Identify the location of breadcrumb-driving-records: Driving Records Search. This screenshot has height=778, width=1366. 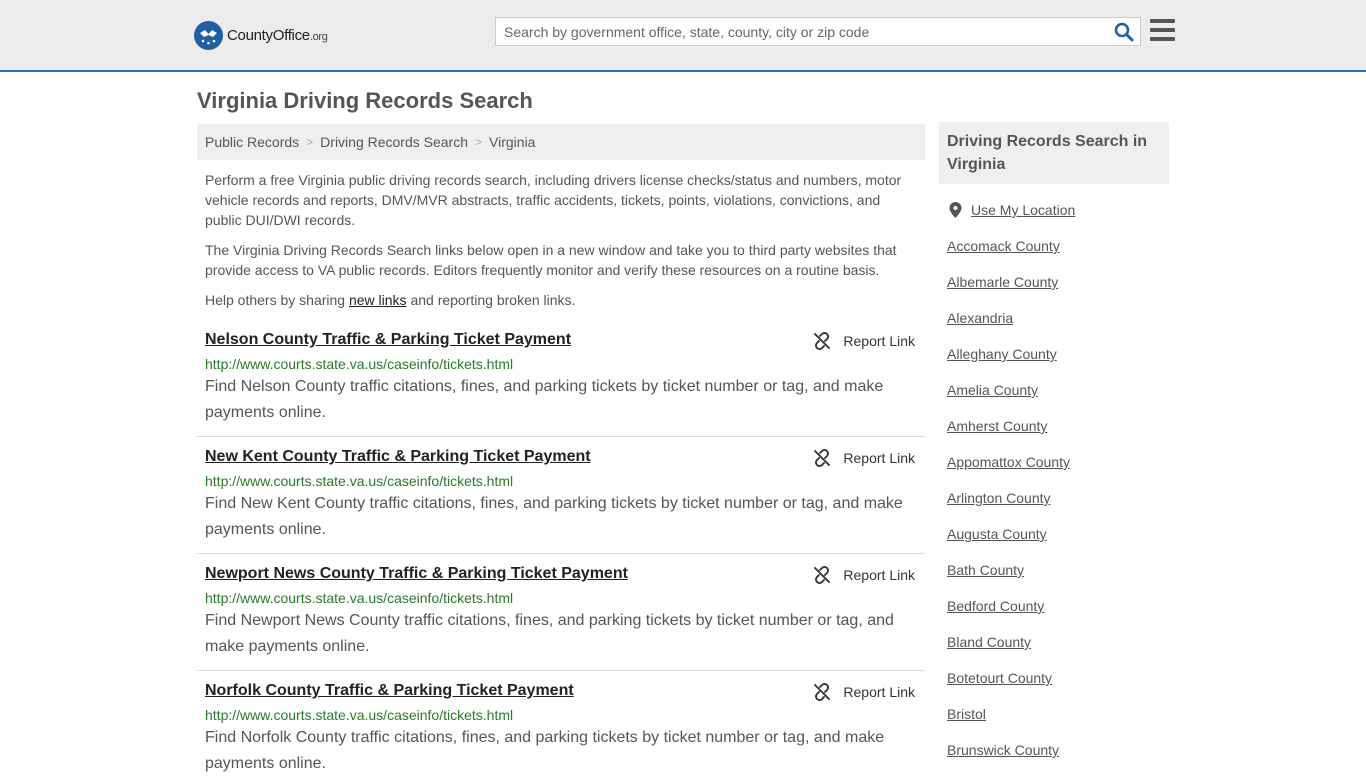
(394, 142).